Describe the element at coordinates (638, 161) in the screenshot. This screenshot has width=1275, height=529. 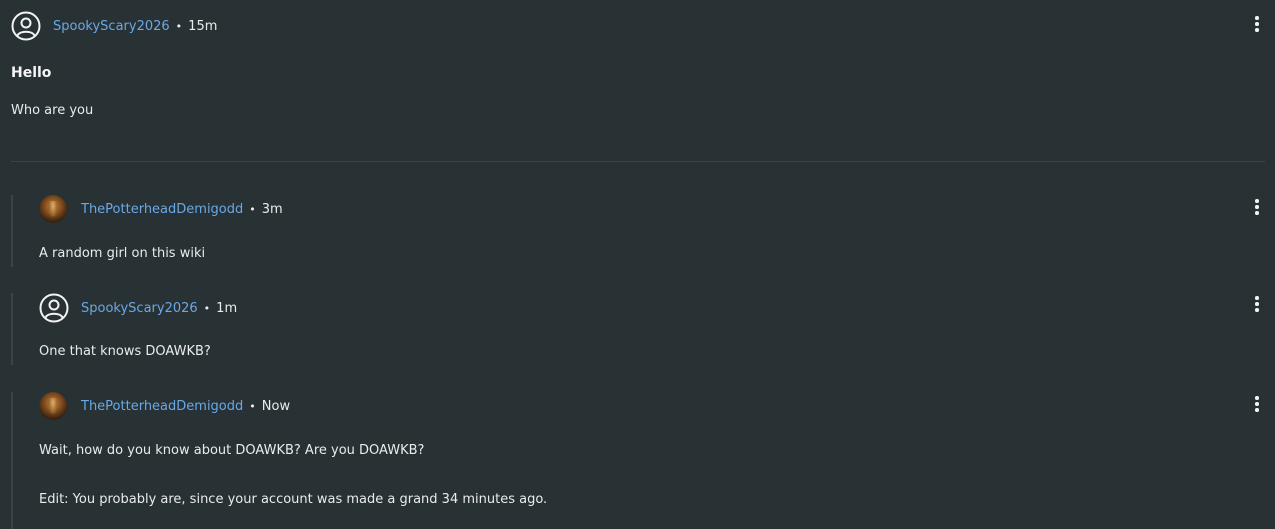
I see `divider` at that location.